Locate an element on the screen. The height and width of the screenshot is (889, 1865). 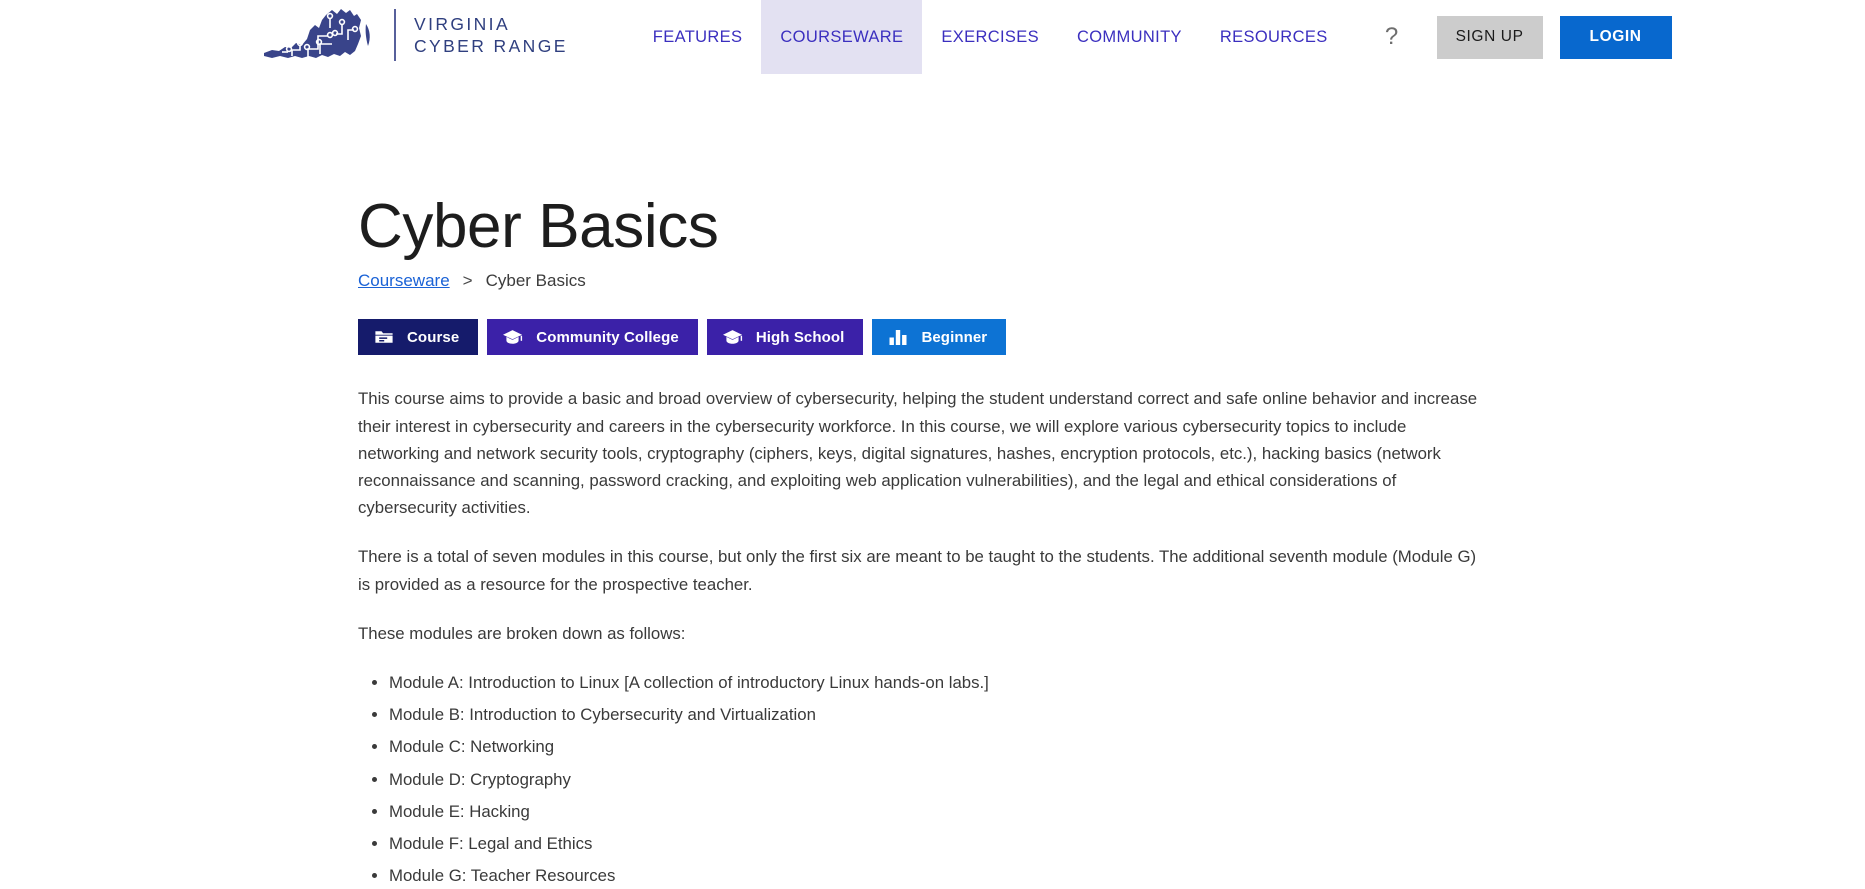
list-item: Module C: Networking is located at coordinates (934, 746).